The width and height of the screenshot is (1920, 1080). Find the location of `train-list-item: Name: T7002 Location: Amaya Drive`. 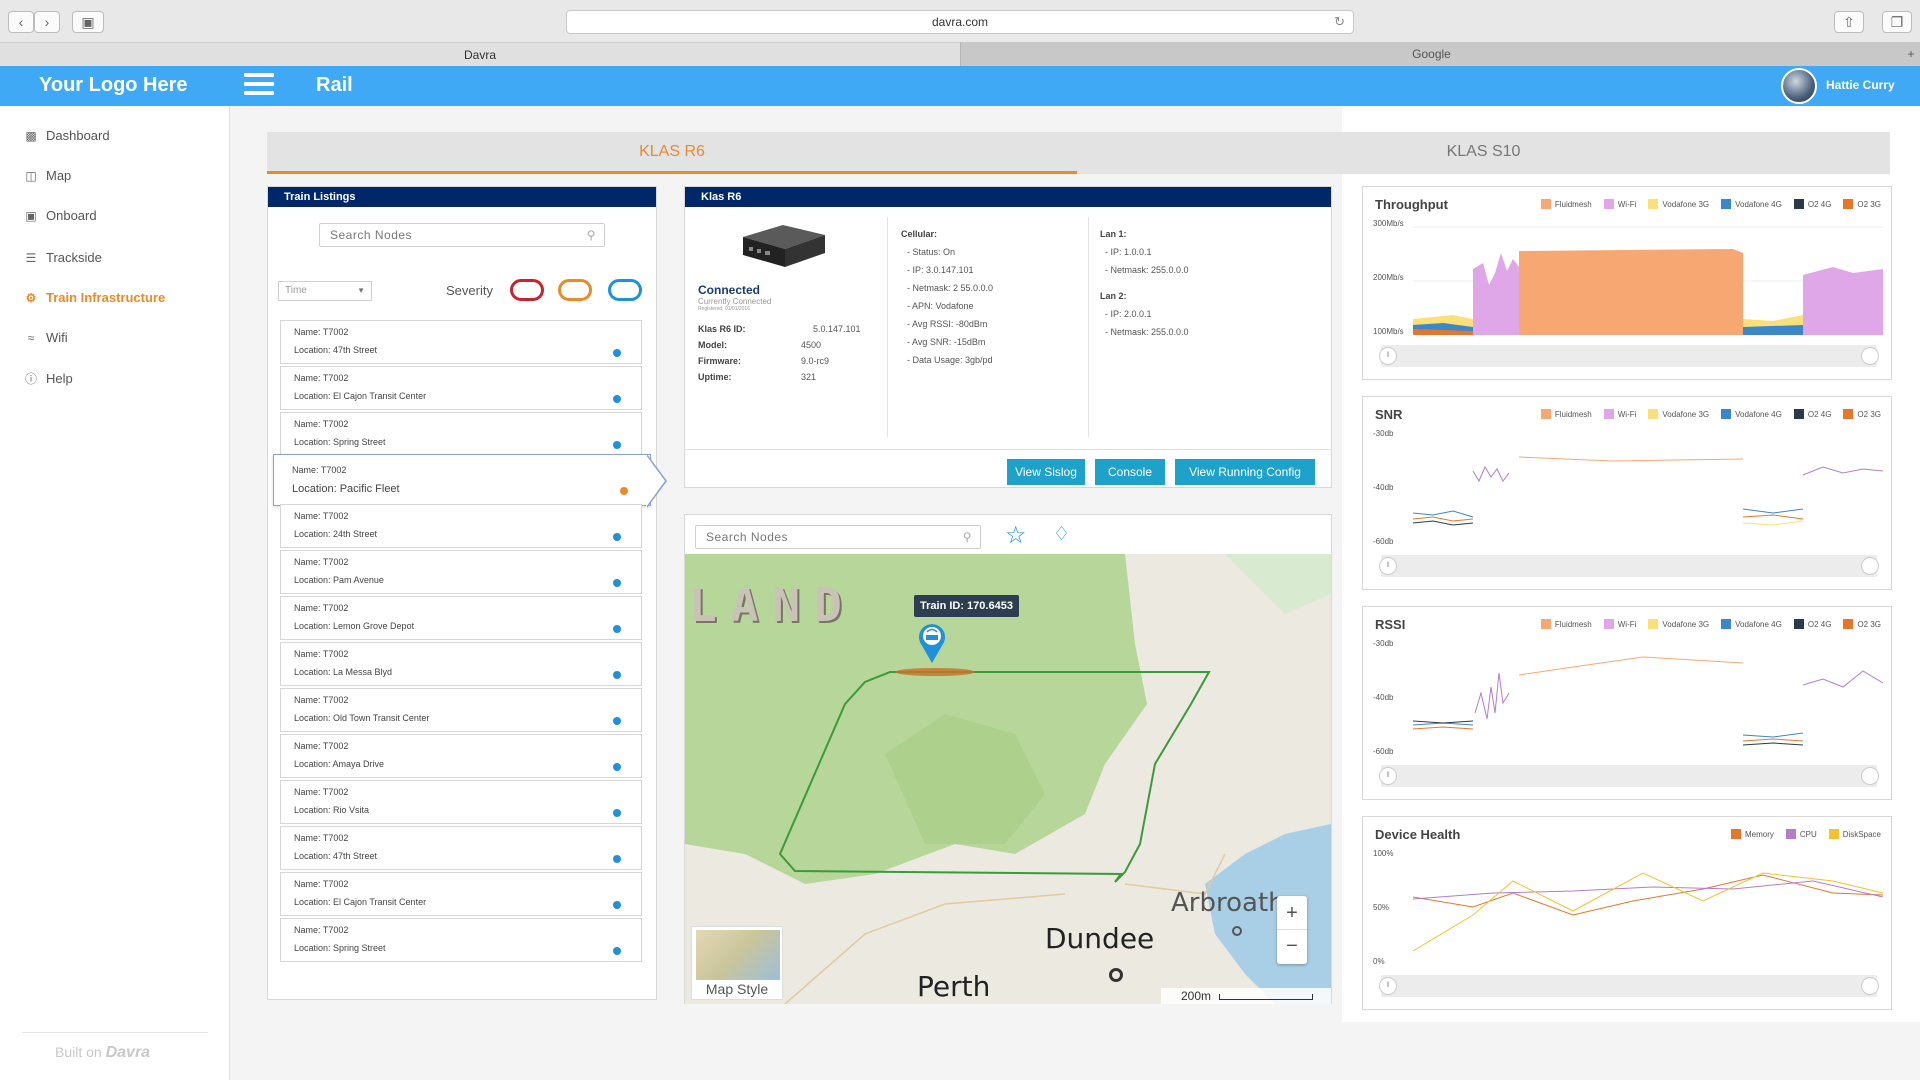

train-list-item: Name: T7002 Location: Amaya Drive is located at coordinates (461, 756).